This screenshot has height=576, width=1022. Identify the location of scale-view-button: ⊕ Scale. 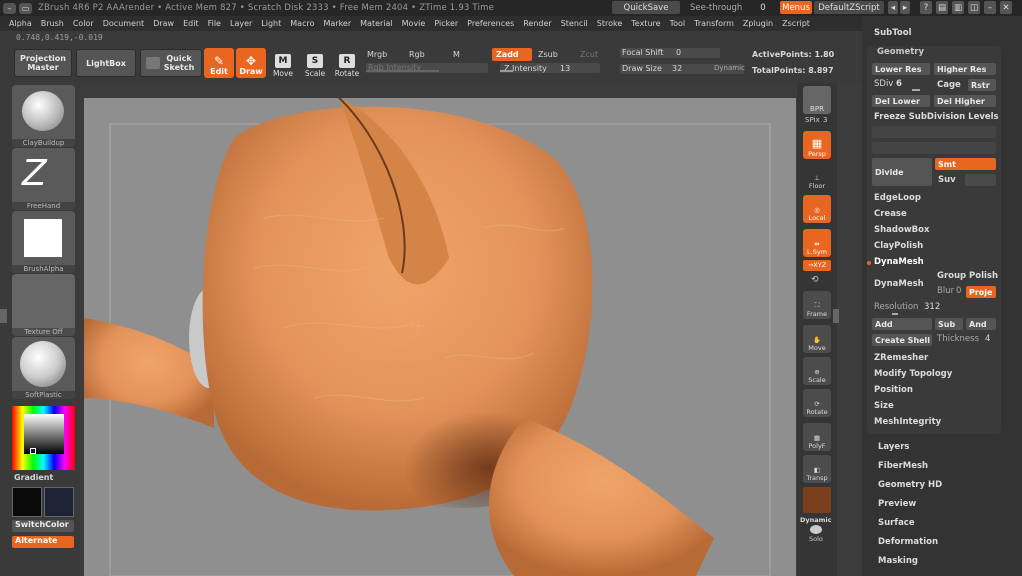
(817, 371).